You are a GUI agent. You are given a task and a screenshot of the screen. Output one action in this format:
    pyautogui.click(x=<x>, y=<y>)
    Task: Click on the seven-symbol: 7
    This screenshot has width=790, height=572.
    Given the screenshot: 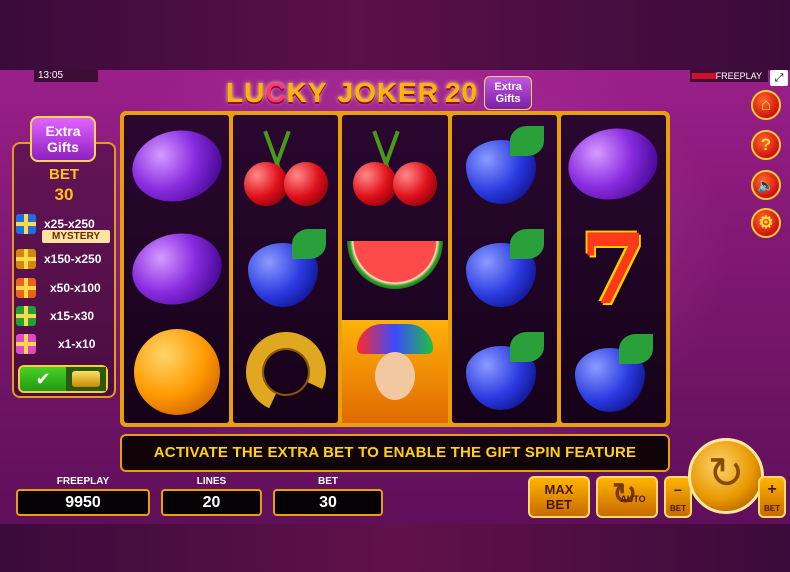 What is the action you would take?
    pyautogui.click(x=613, y=269)
    